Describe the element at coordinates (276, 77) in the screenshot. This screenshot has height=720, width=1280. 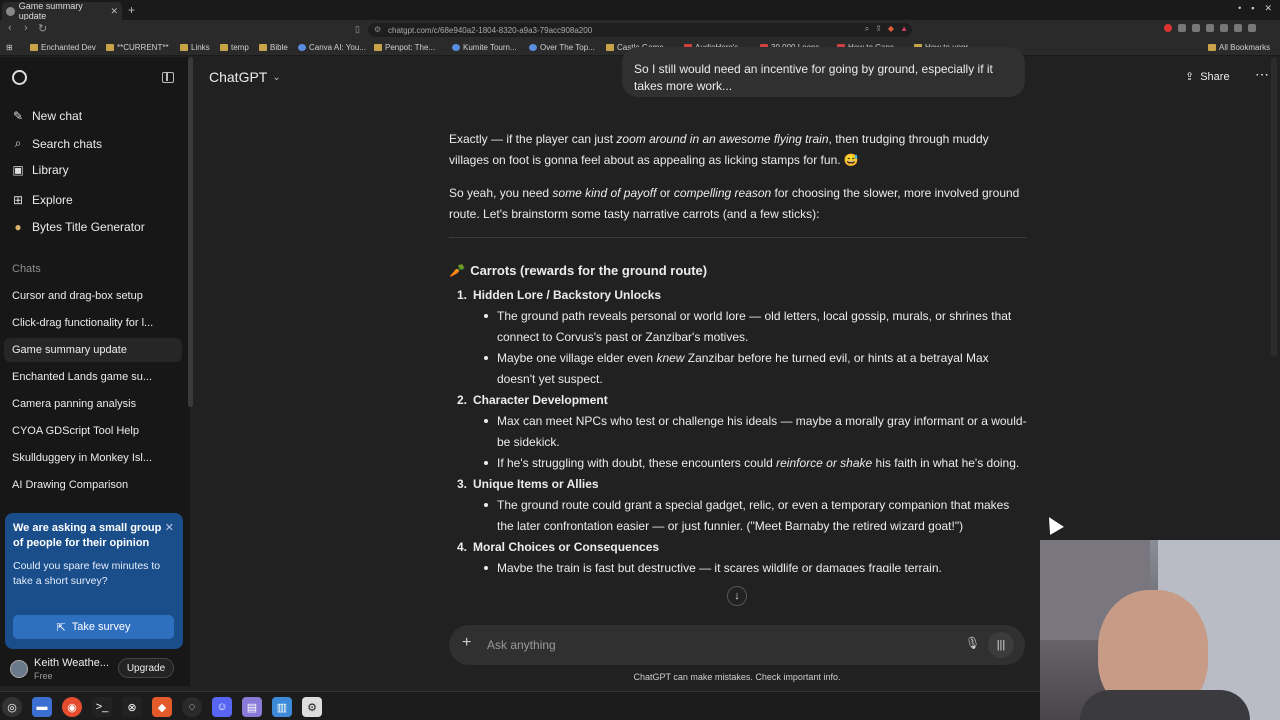
I see `chevron-down-icon: ⌄` at that location.